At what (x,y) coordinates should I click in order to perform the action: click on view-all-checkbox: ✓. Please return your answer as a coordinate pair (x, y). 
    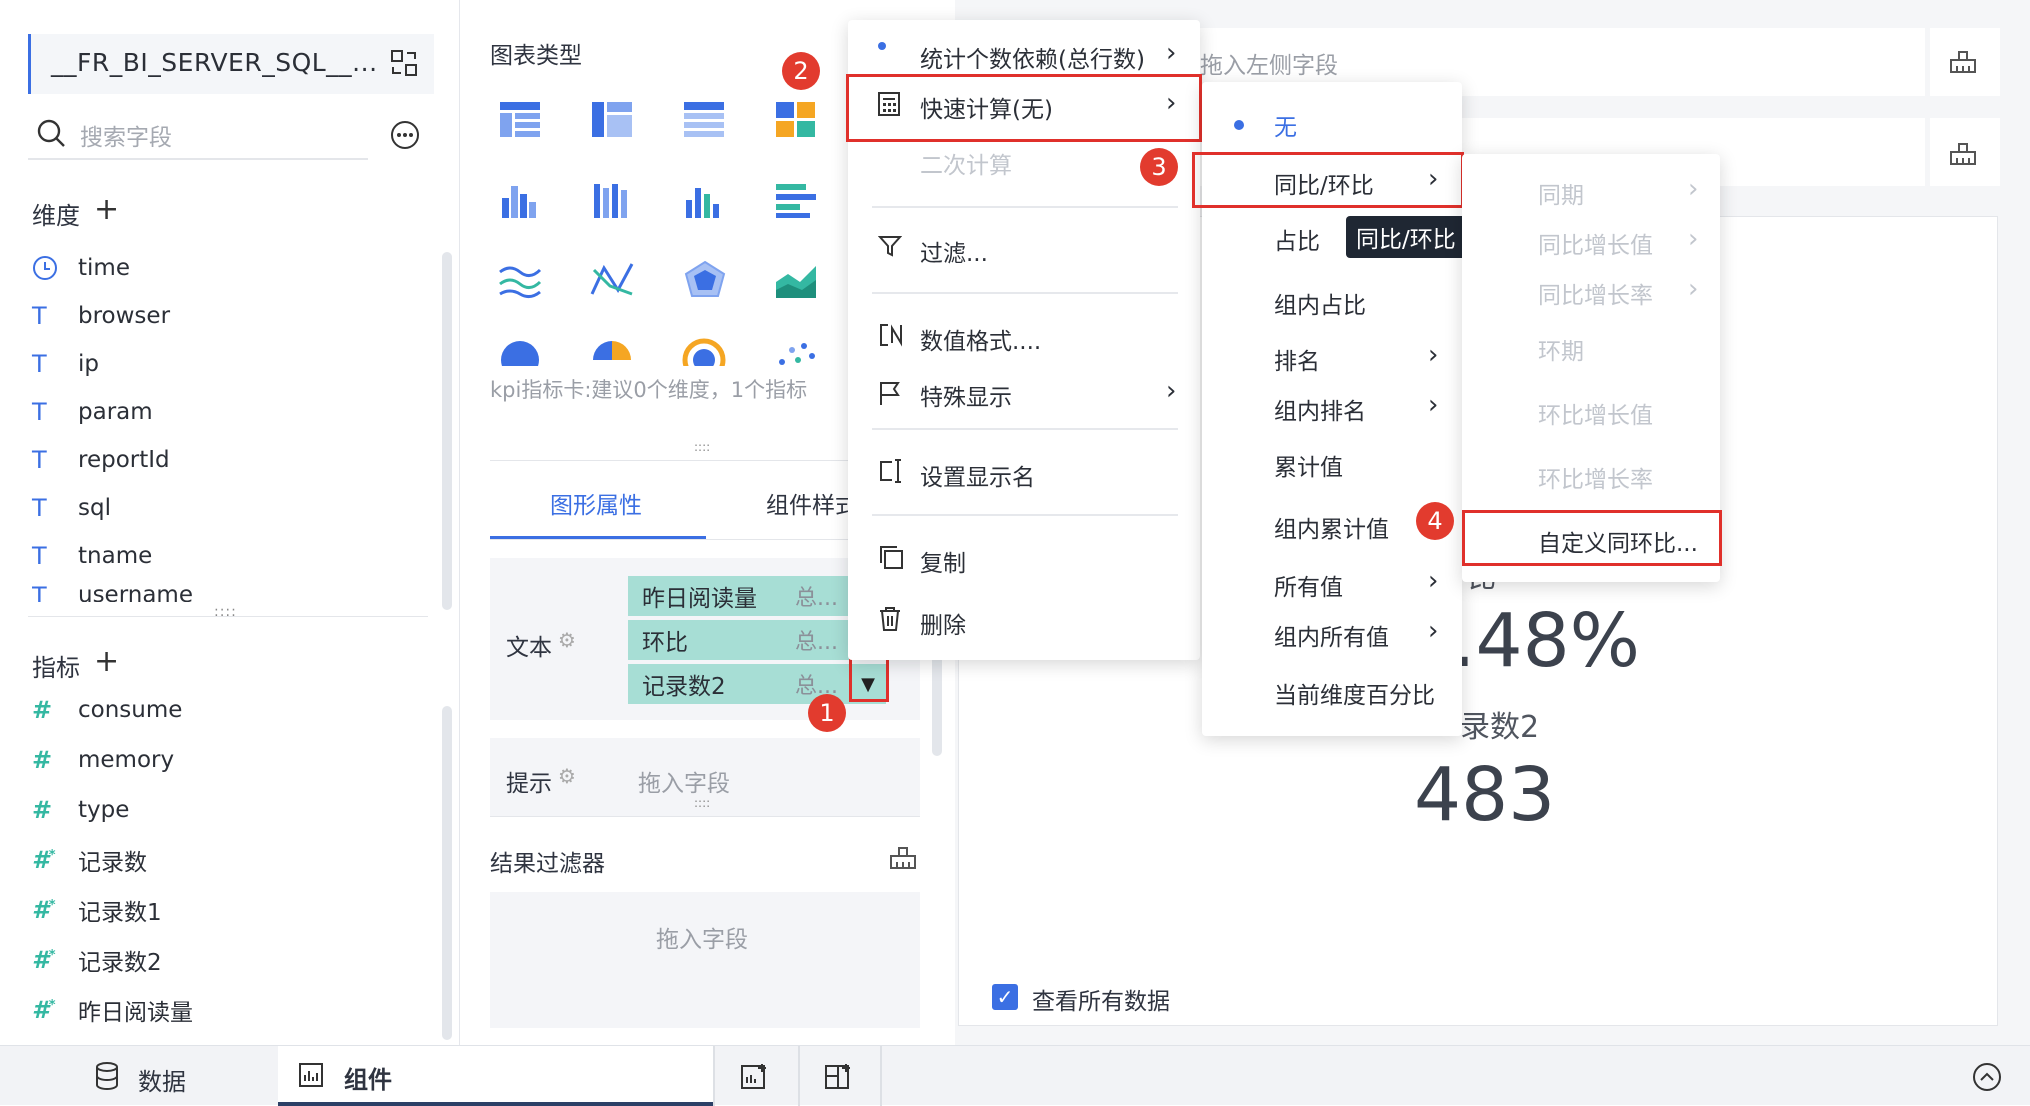
    Looking at the image, I should click on (1005, 997).